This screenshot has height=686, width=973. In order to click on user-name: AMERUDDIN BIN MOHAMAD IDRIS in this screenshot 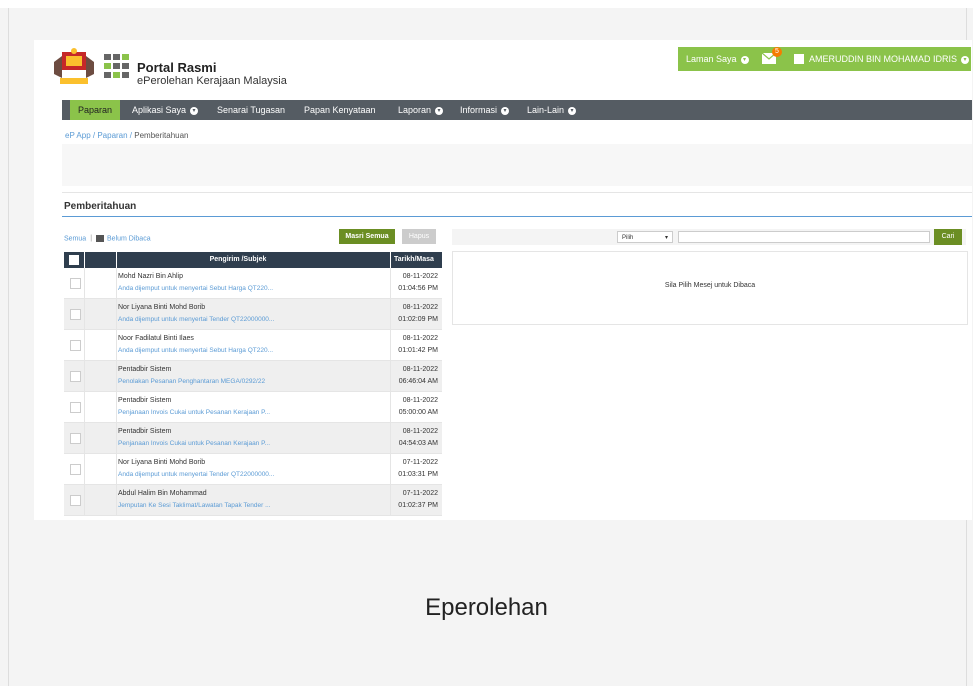, I will do `click(883, 59)`.